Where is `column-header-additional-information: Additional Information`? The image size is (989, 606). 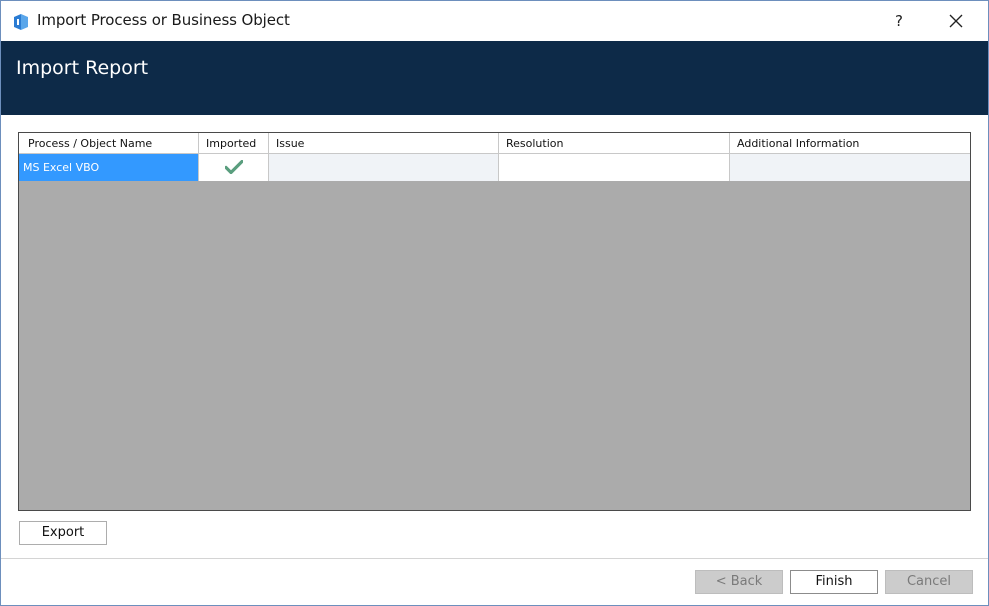 column-header-additional-information: Additional Information is located at coordinates (850, 143).